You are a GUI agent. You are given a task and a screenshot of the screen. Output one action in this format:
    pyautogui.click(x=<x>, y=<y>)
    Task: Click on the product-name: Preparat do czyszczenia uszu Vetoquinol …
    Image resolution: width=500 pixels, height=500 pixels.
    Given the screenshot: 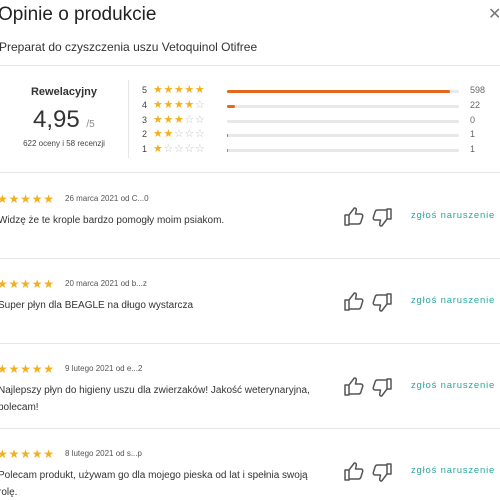 What is the action you would take?
    pyautogui.click(x=129, y=47)
    